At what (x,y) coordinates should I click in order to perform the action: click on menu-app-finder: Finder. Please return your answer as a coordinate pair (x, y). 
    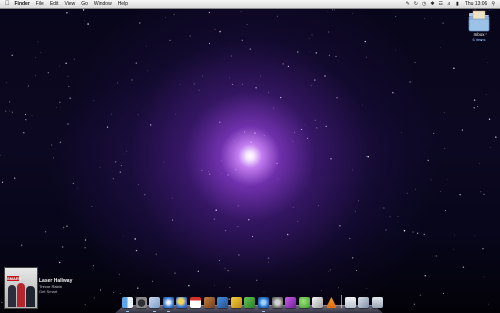
    Looking at the image, I should click on (22, 4).